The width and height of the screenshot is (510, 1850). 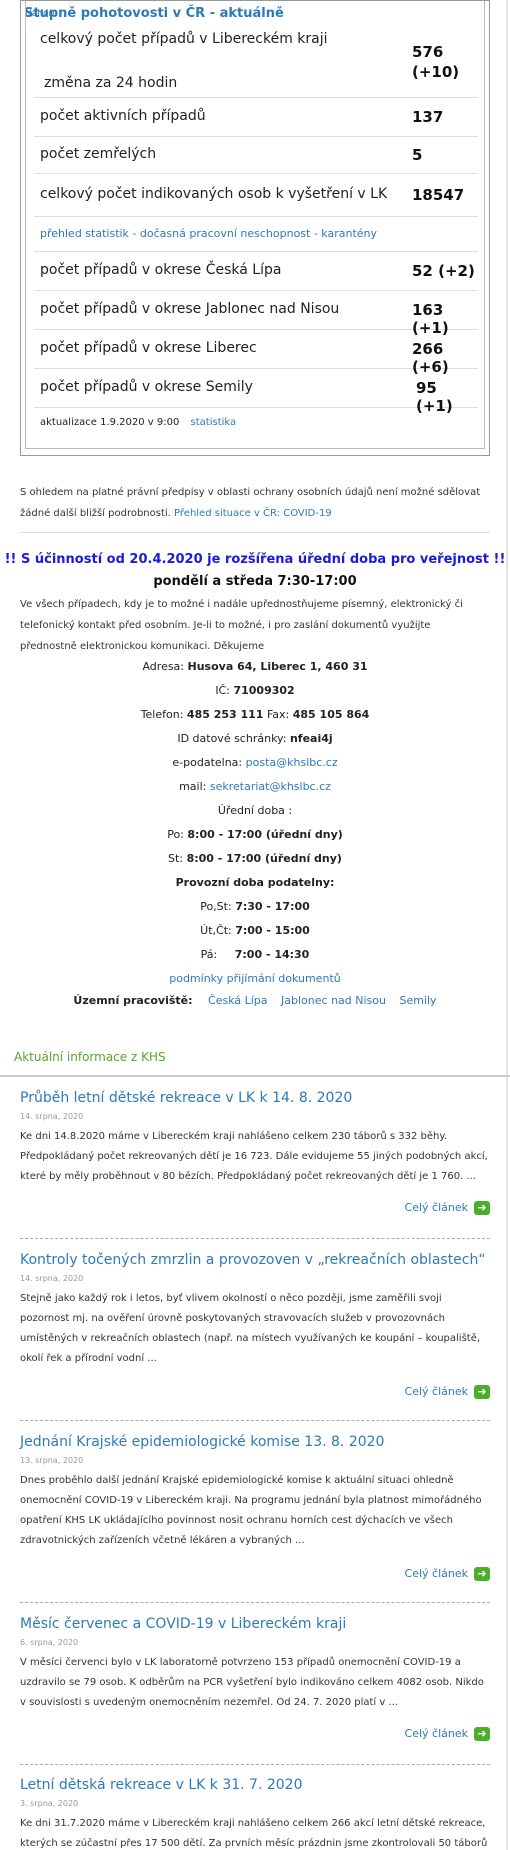 What do you see at coordinates (255, 810) in the screenshot?
I see `office-hours-heading: Úřední doba :` at bounding box center [255, 810].